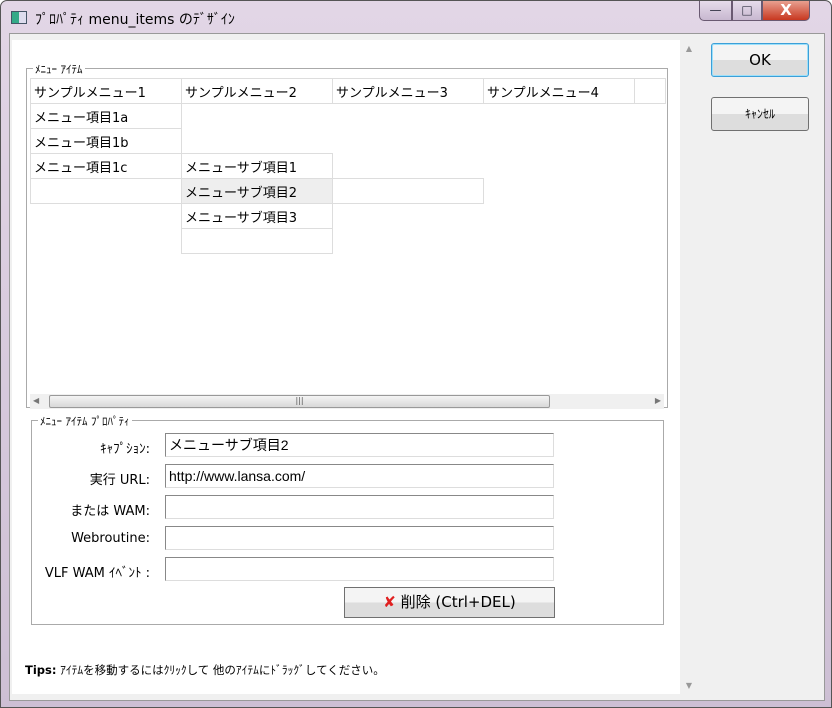 This screenshot has width=832, height=708. I want to click on wam-label: または WAM:, so click(110, 511).